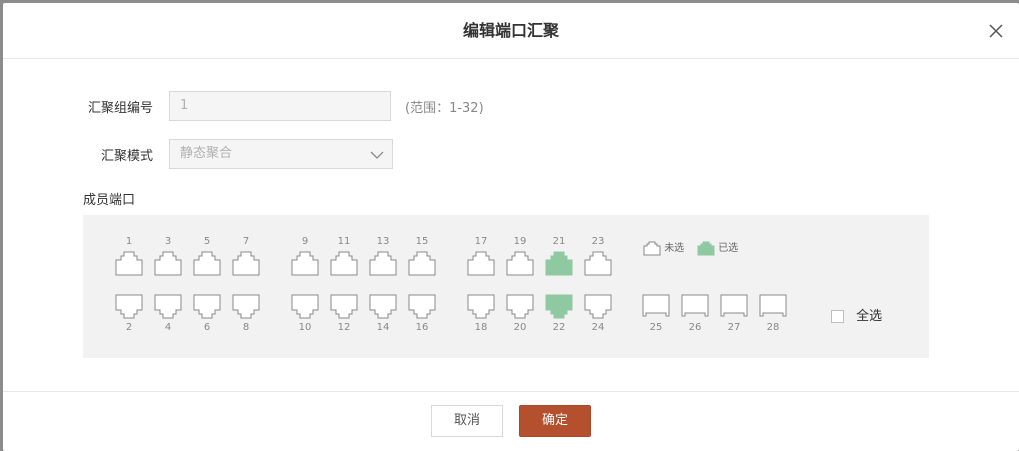 The height and width of the screenshot is (451, 1019). Describe the element at coordinates (206, 153) in the screenshot. I see `mode-selected-value: 静态聚合` at that location.